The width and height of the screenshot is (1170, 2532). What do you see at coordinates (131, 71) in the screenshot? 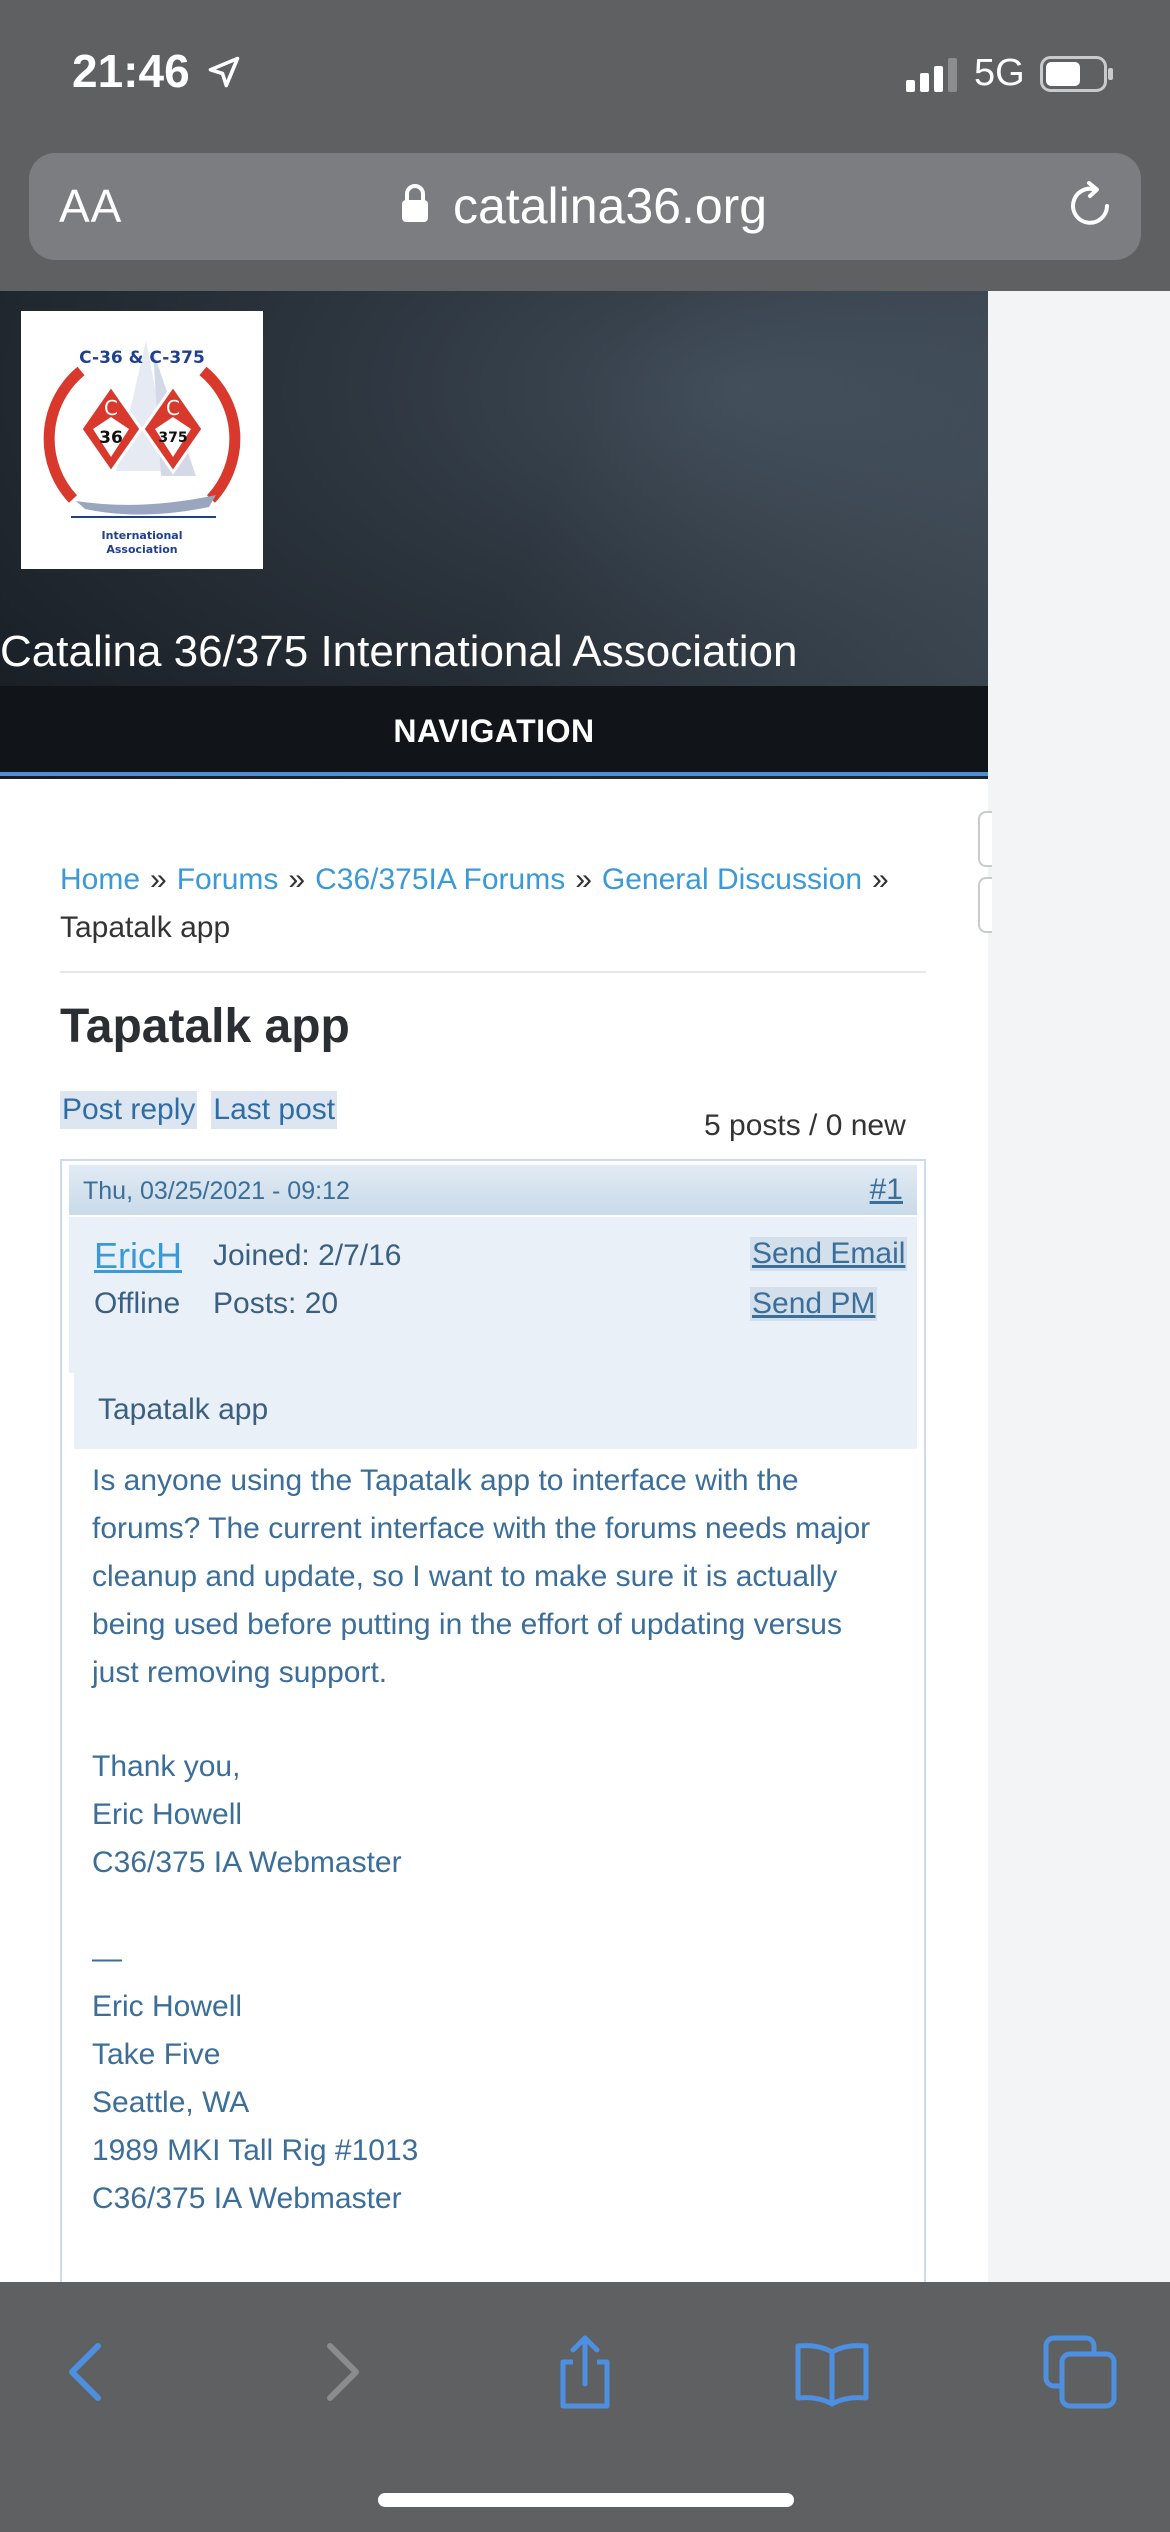
I see `status-time: 21:46` at bounding box center [131, 71].